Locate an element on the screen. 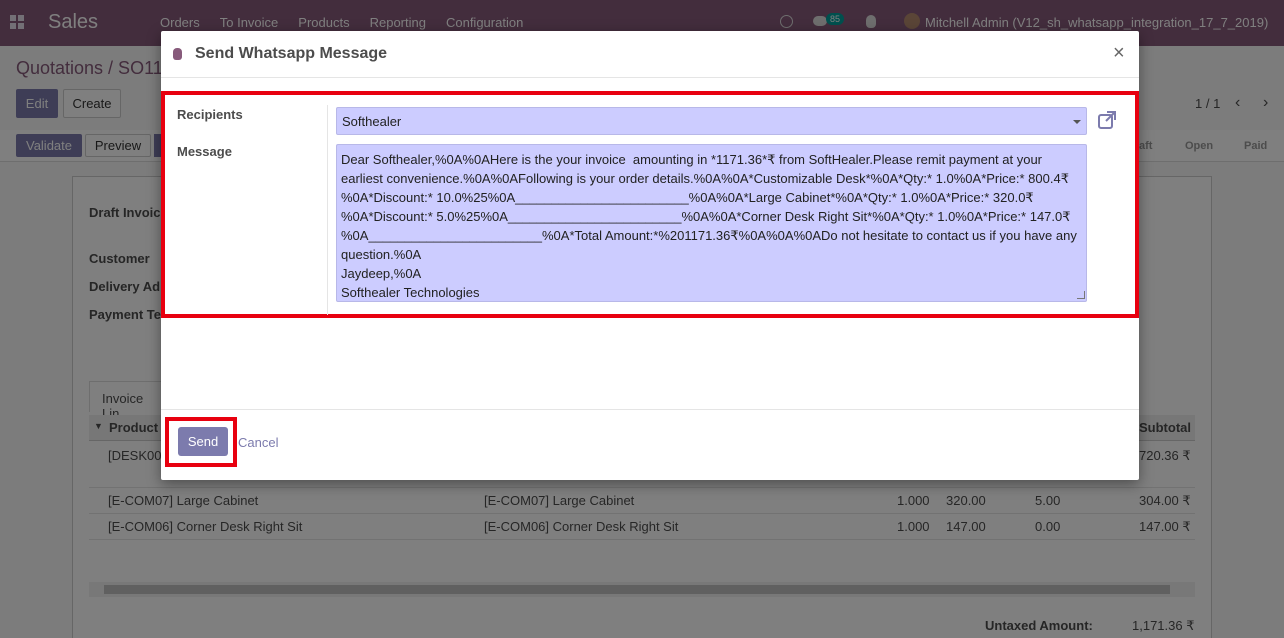 This screenshot has height=638, width=1284. bug-icon is located at coordinates (177, 54).